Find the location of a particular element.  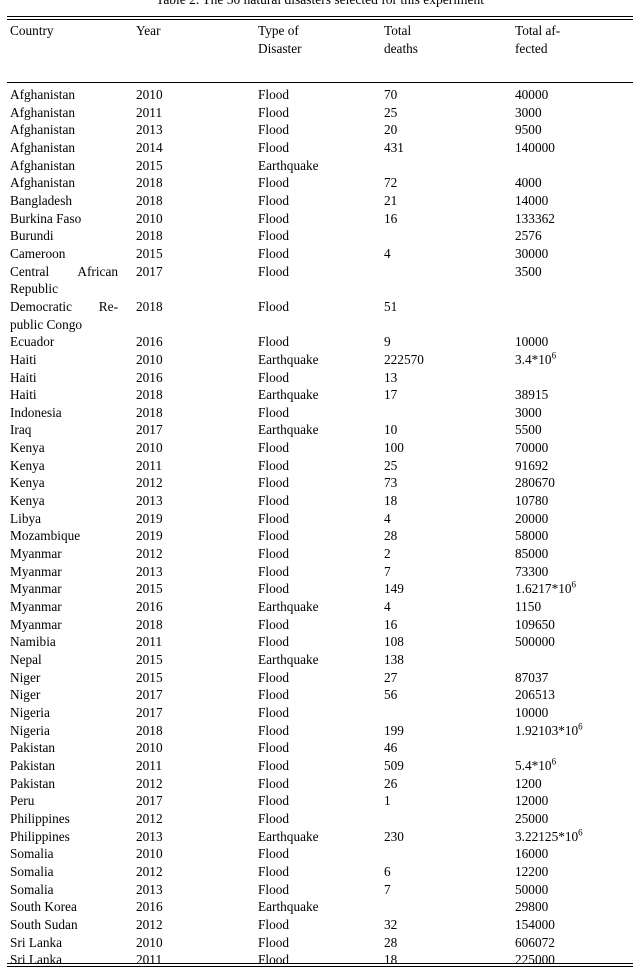

cell-country: Burundi is located at coordinates (32, 236).